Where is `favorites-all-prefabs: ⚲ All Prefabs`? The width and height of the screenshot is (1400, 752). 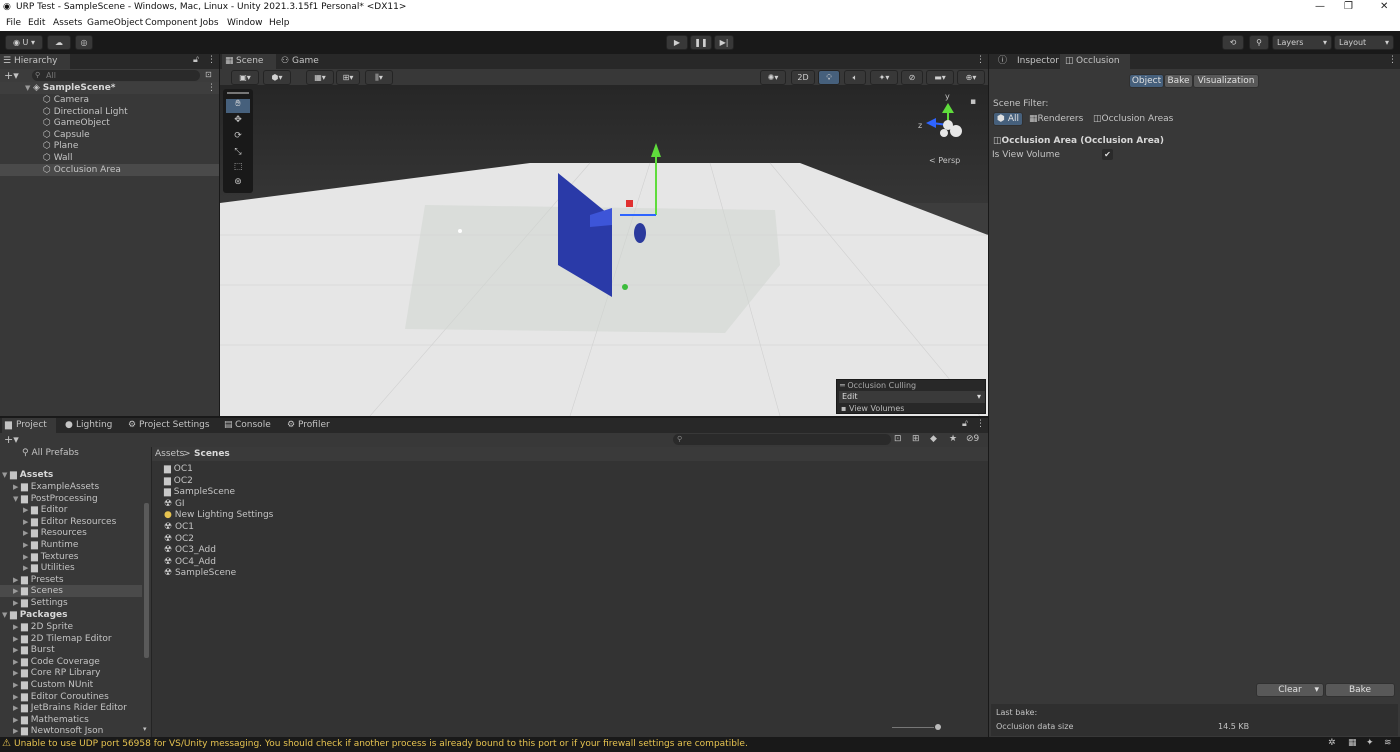 favorites-all-prefabs: ⚲ All Prefabs is located at coordinates (50, 453).